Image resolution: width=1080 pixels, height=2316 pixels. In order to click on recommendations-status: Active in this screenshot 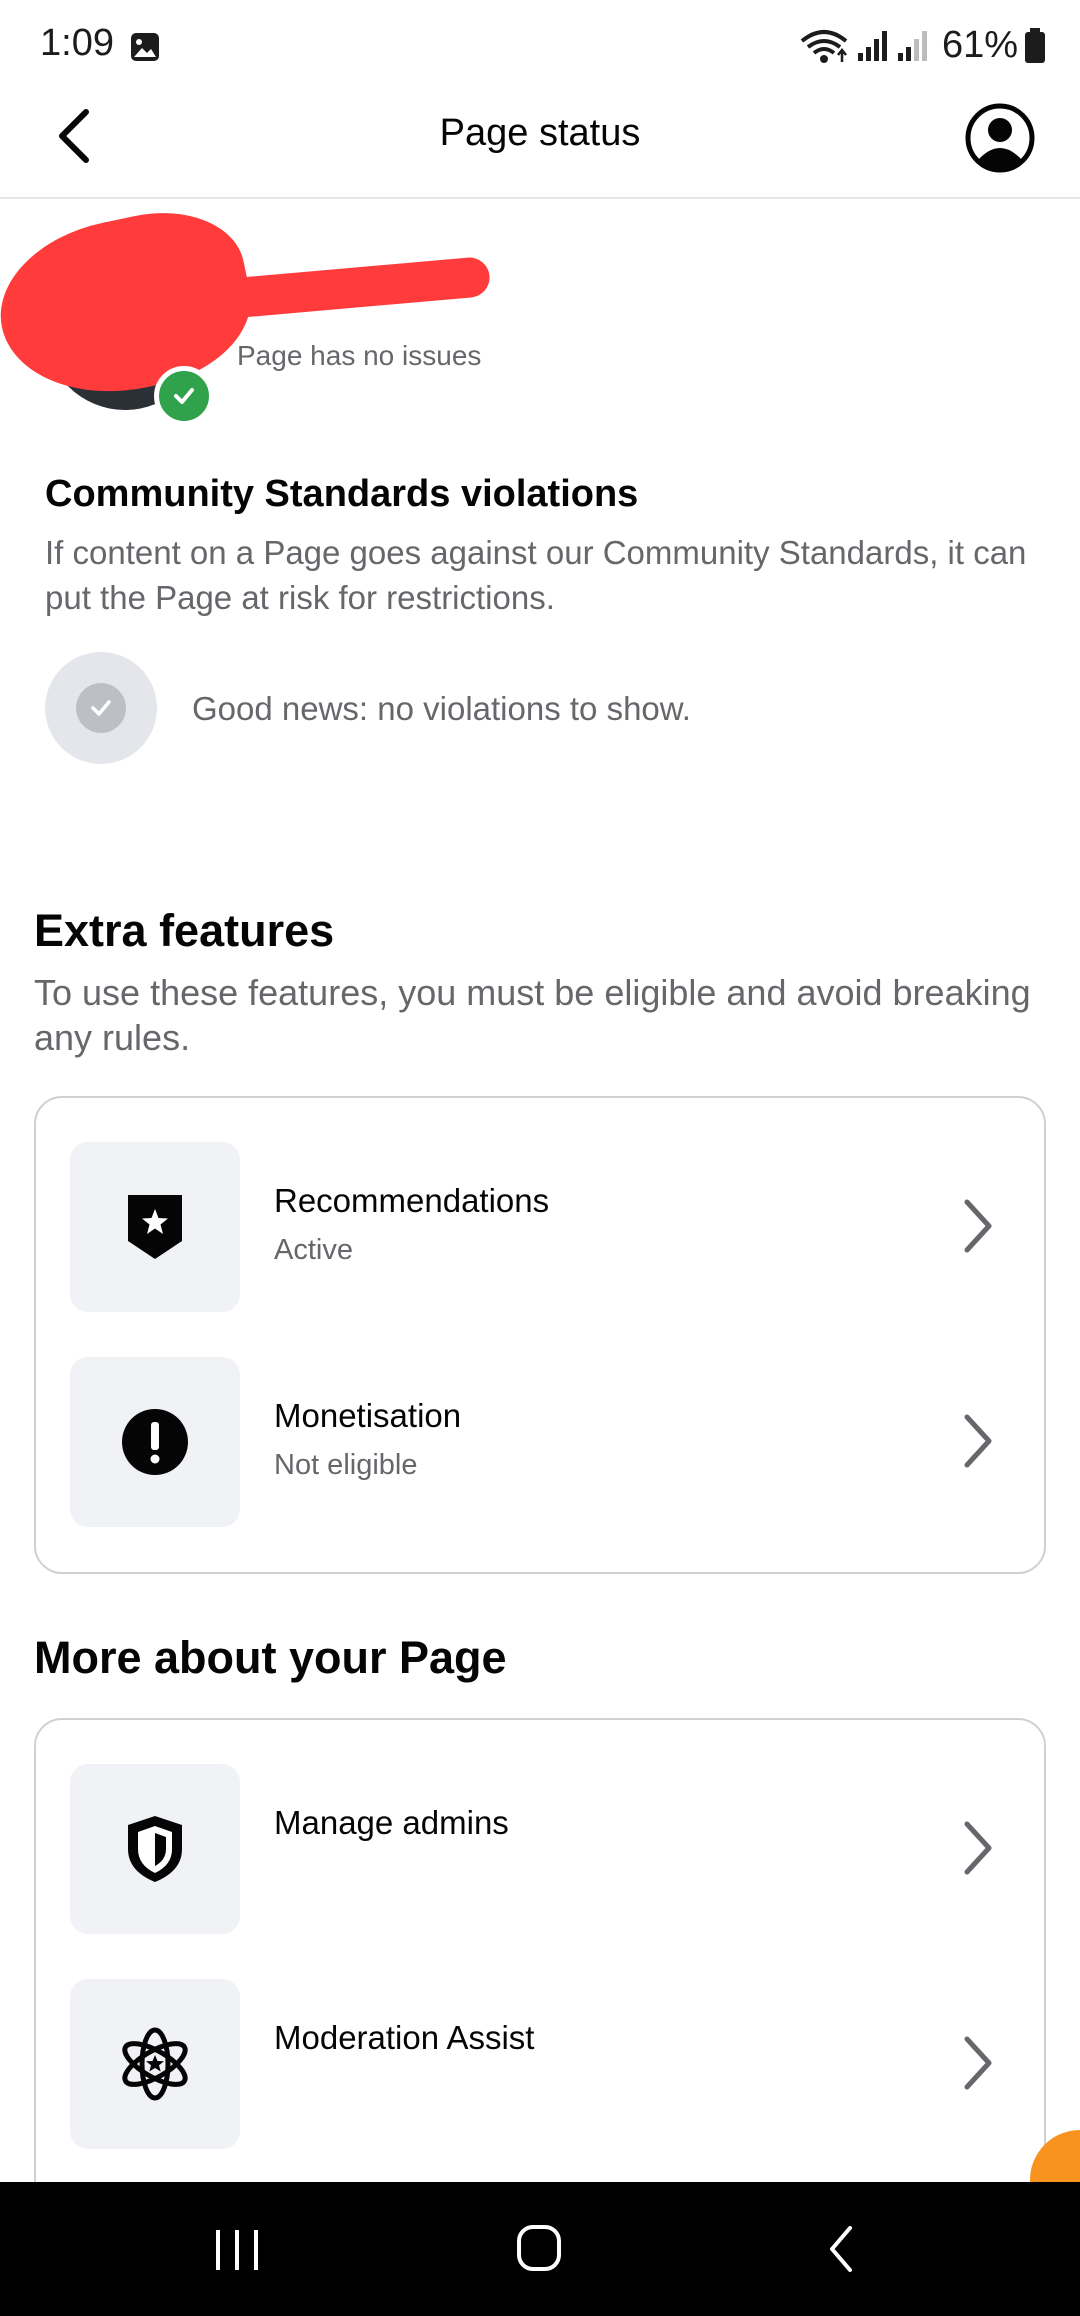, I will do `click(313, 1250)`.